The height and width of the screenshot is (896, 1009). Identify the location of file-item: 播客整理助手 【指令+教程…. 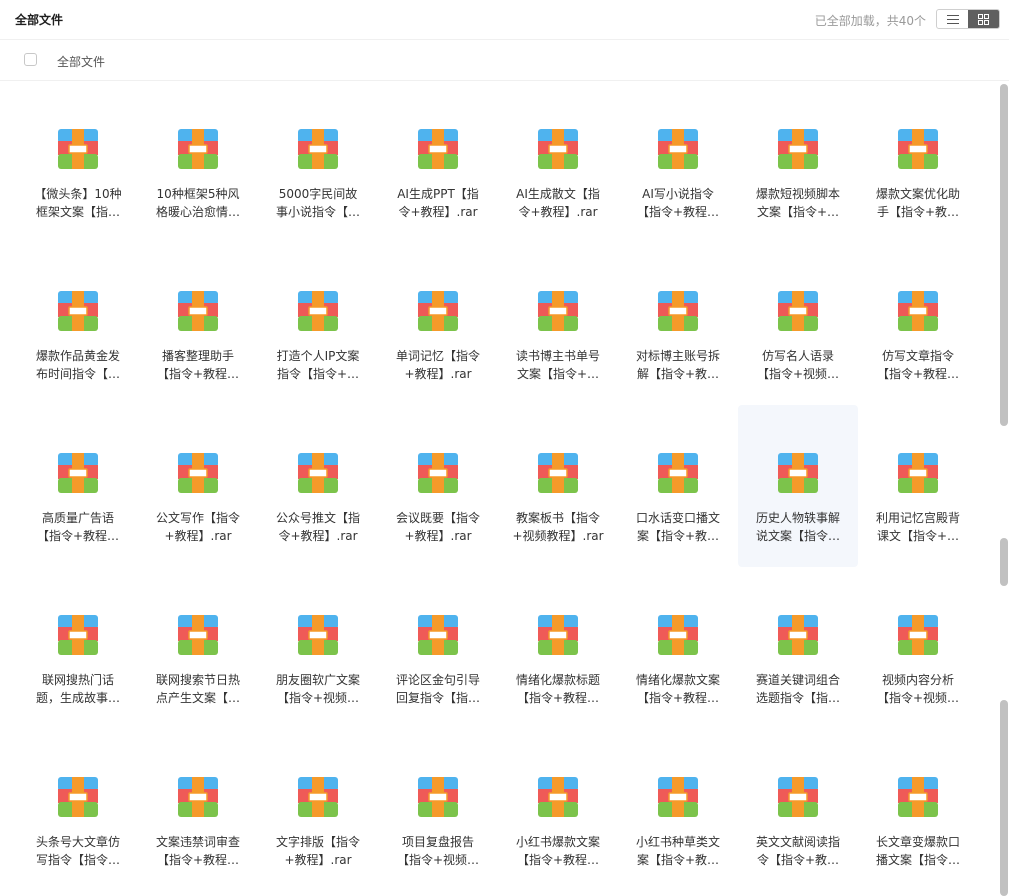
(198, 324).